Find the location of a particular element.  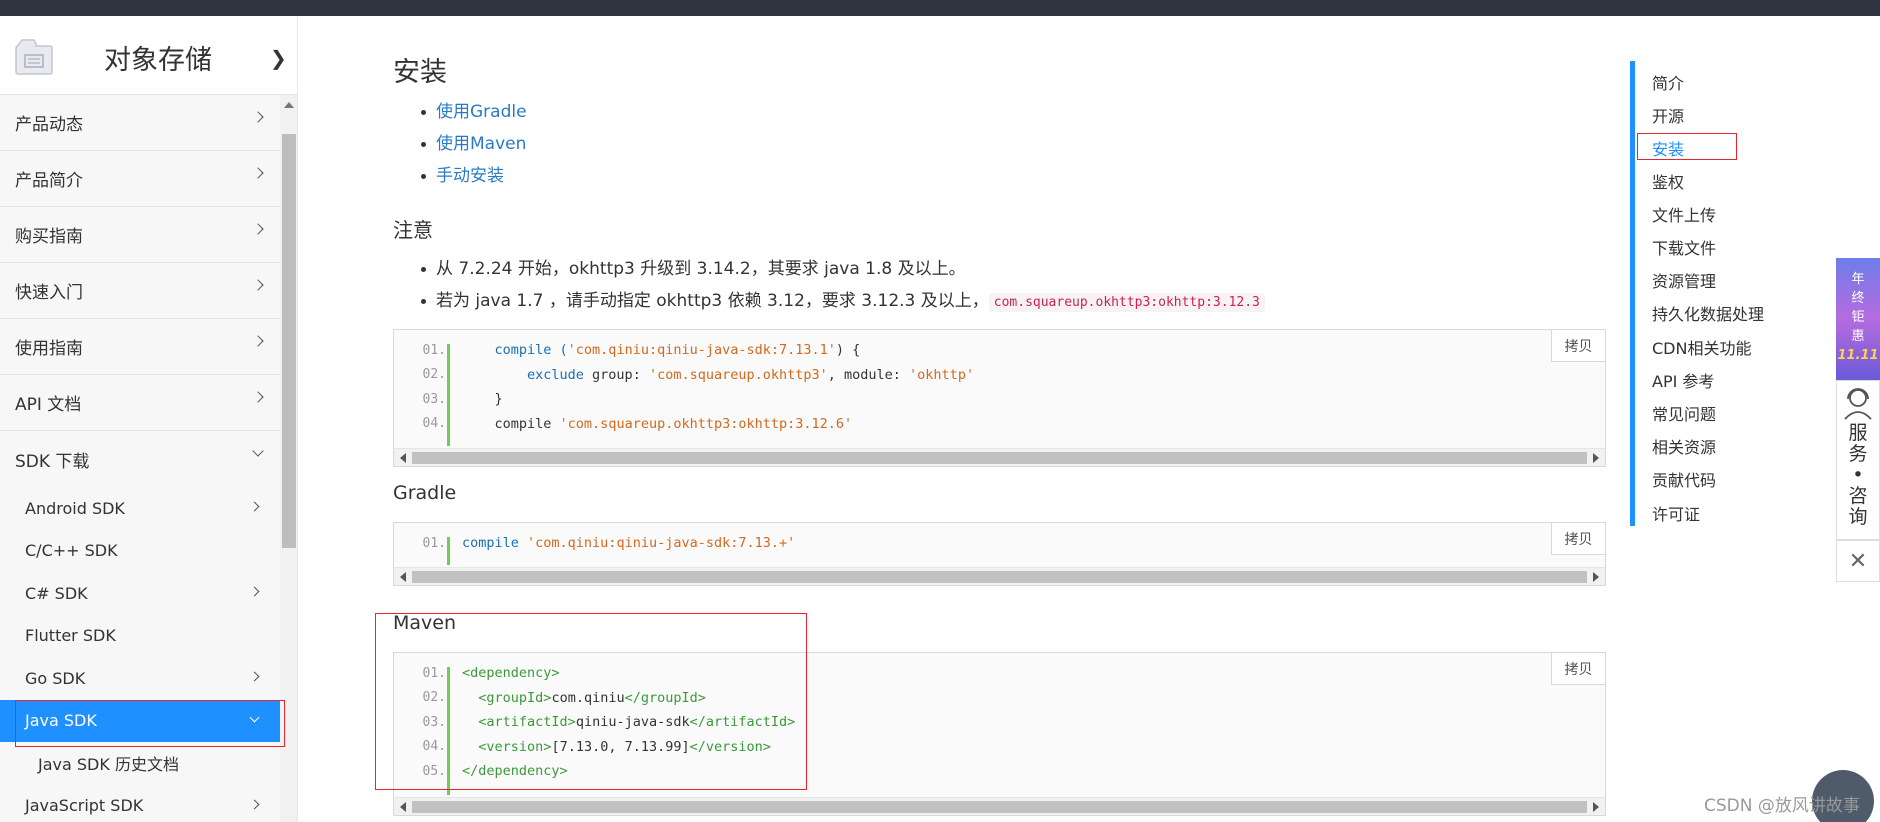

toc-item-open-source: 开源 is located at coordinates (1668, 115).